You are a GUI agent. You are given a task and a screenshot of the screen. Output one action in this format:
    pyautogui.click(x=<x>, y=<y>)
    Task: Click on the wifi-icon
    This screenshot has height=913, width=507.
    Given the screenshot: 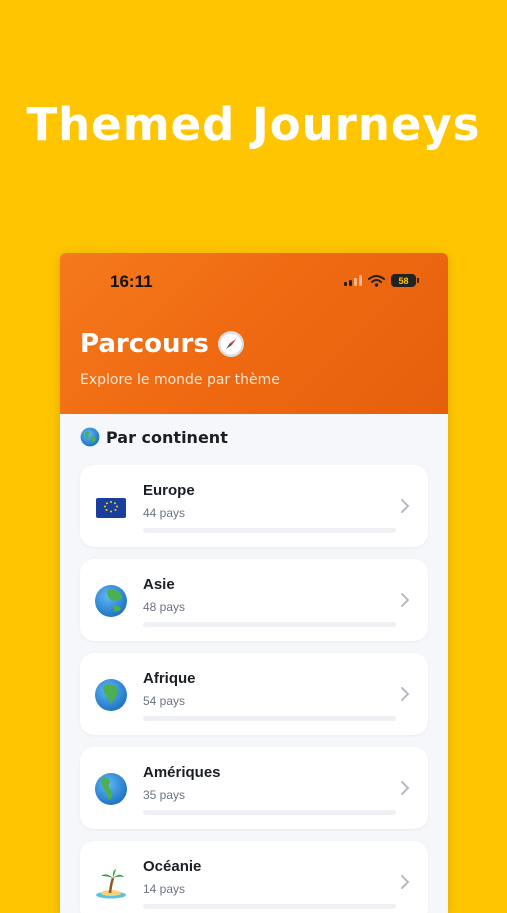 What is the action you would take?
    pyautogui.click(x=376, y=280)
    